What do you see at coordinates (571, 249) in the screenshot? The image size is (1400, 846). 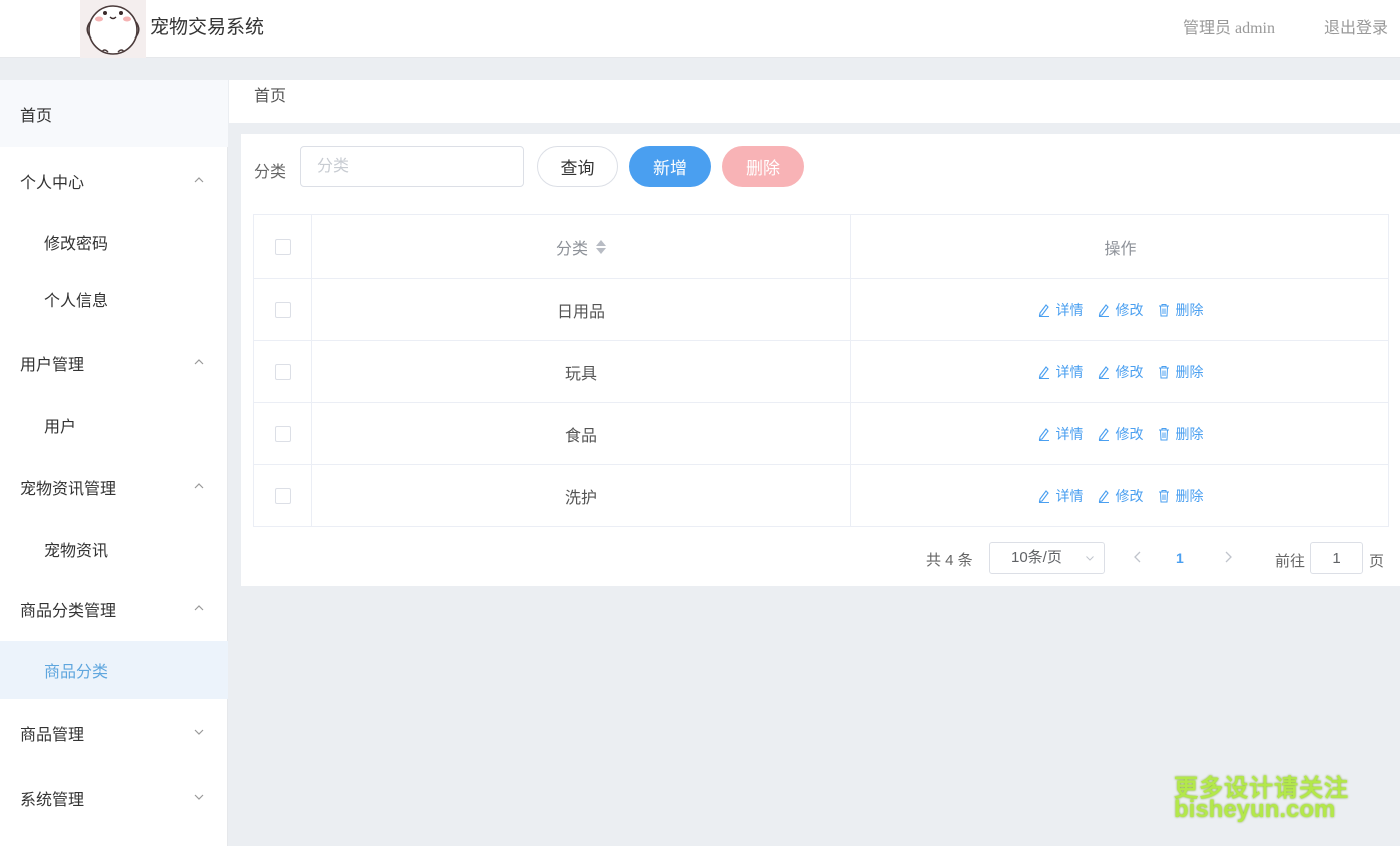 I see `category-header-label: 分类` at bounding box center [571, 249].